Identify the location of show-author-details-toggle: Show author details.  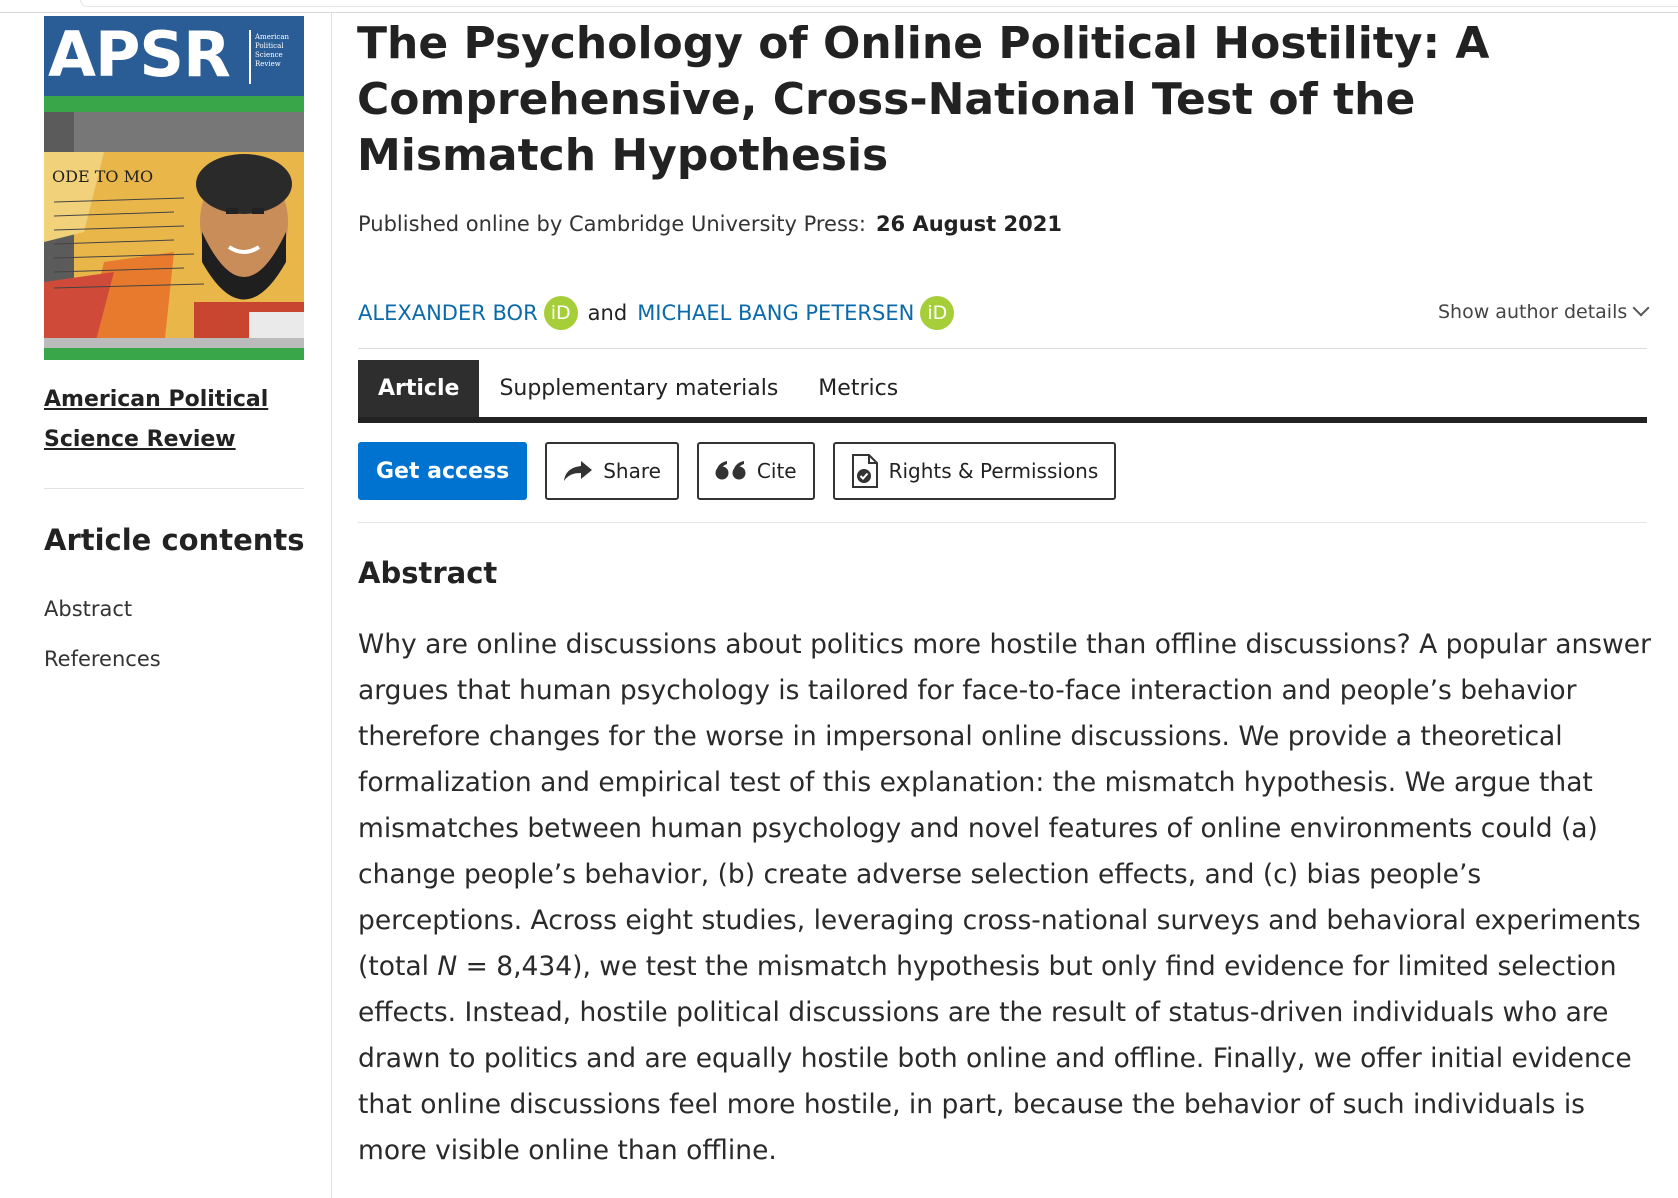
(1544, 311).